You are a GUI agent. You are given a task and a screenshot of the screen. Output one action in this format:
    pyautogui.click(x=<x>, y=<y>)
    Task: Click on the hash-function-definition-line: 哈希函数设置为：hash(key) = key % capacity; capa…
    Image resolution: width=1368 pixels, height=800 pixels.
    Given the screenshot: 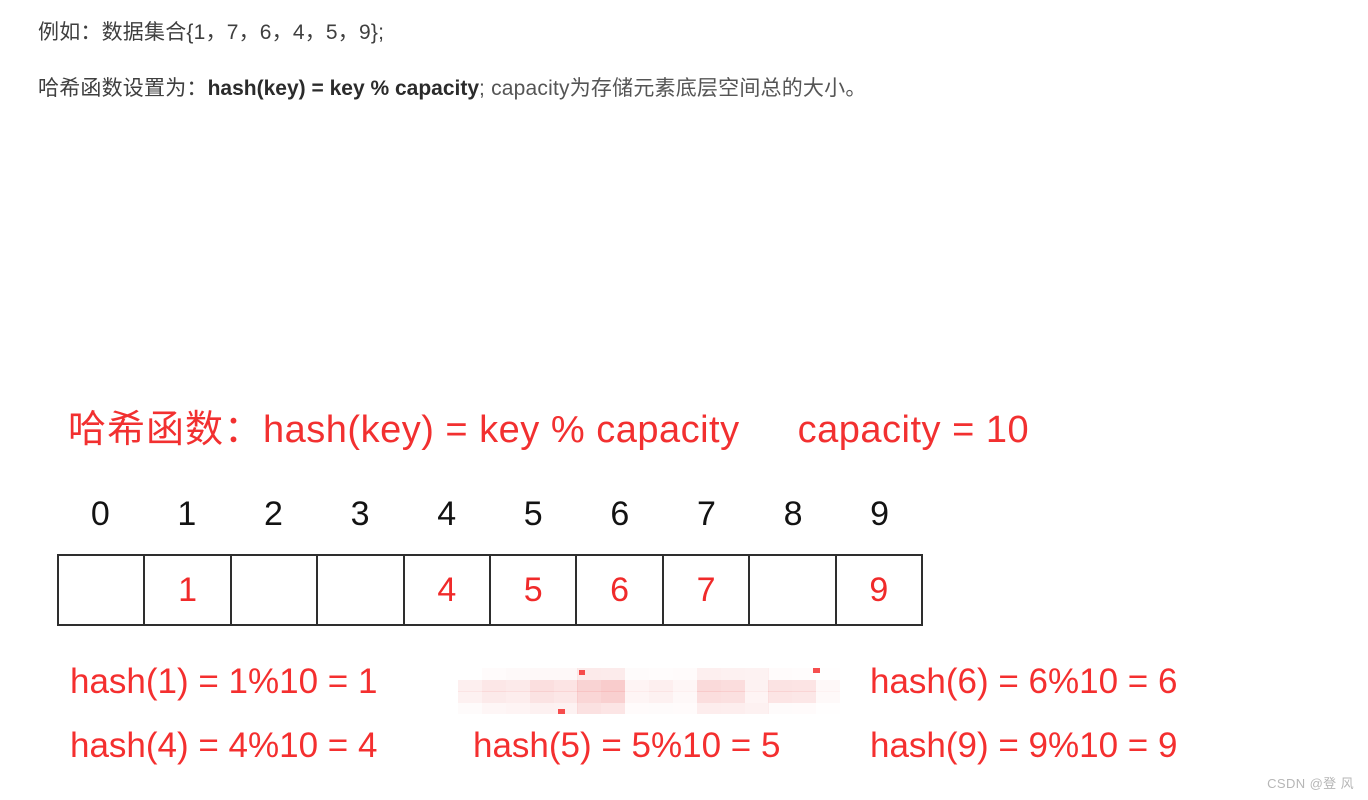 What is the action you would take?
    pyautogui.click(x=663, y=89)
    